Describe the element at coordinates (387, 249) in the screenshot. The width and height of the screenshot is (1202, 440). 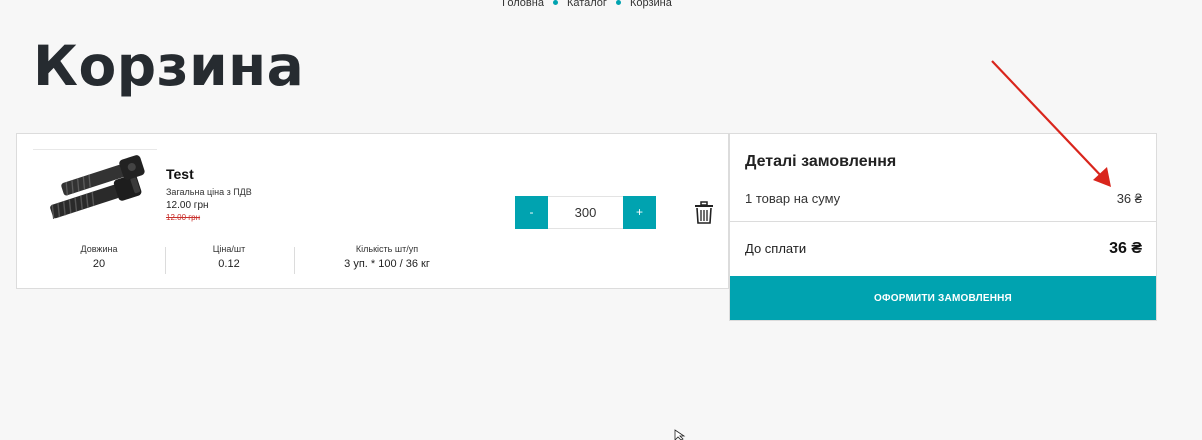
I see `spec-label: Кількість шт/уп` at that location.